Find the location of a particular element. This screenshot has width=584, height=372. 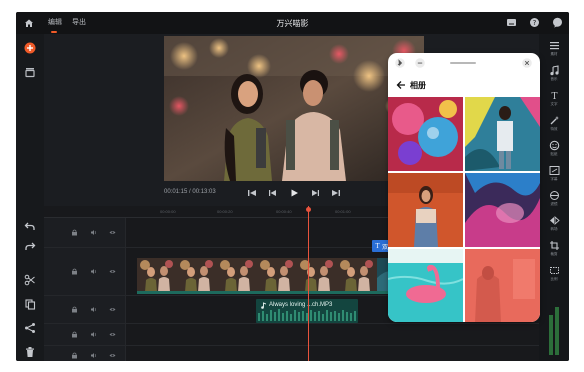

drag-handle is located at coordinates (463, 63).